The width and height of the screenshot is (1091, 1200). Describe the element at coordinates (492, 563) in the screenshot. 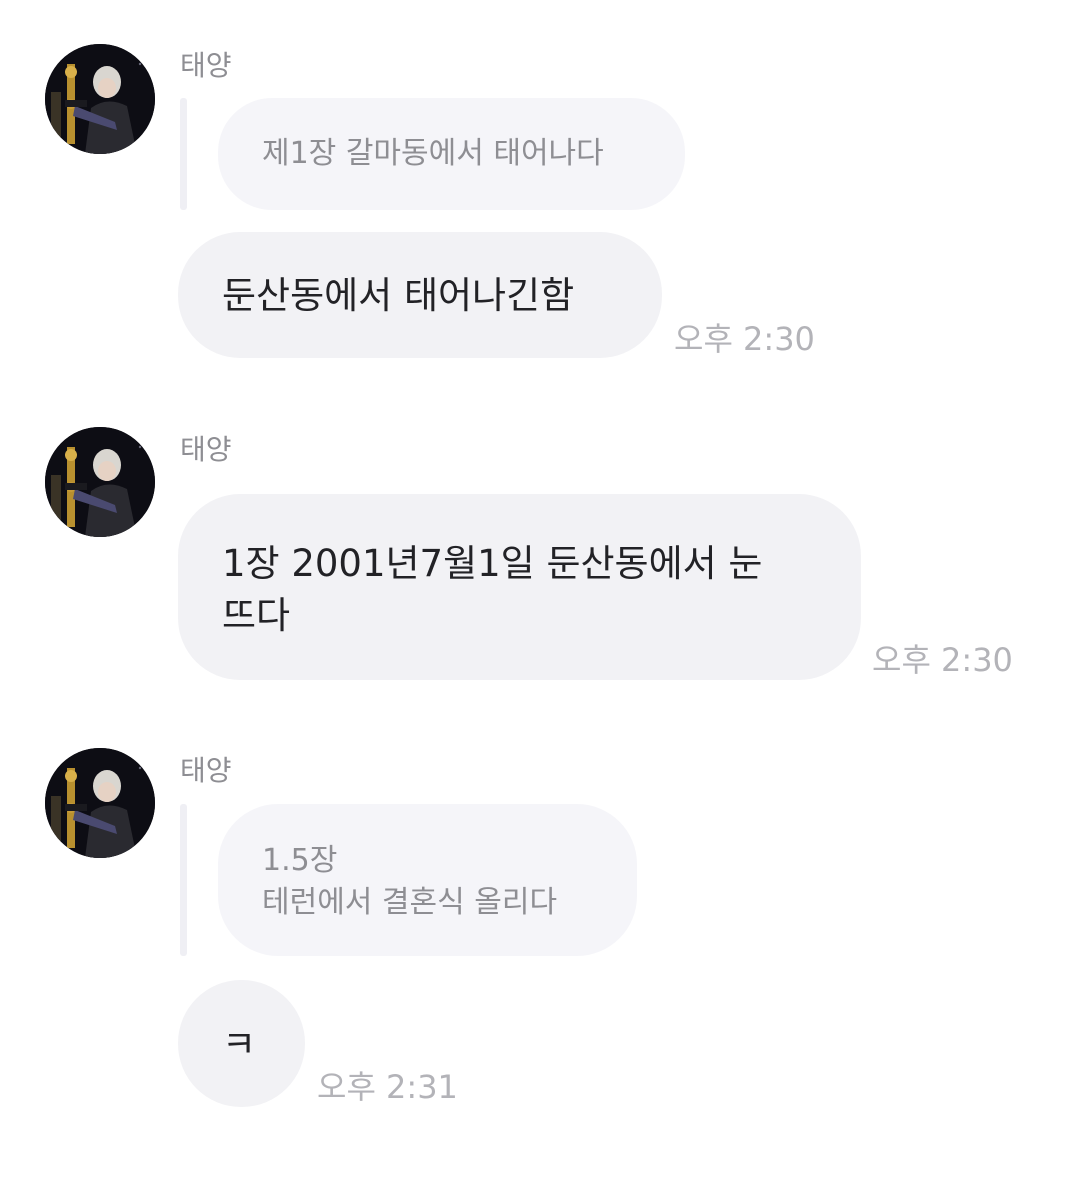

I see `message-text-line: 1장 2001년7월1일 둔산동에서 눈` at that location.